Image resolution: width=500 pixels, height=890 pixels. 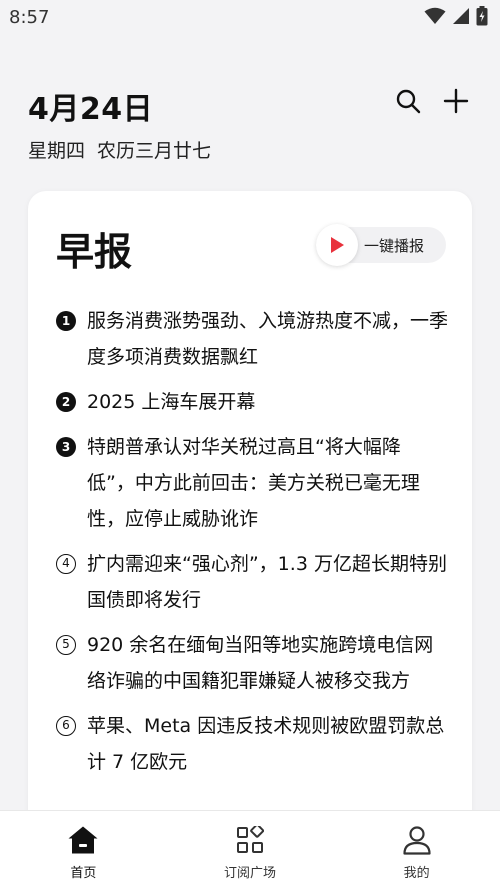 I want to click on tab-mine-label: 我的, so click(x=416, y=873).